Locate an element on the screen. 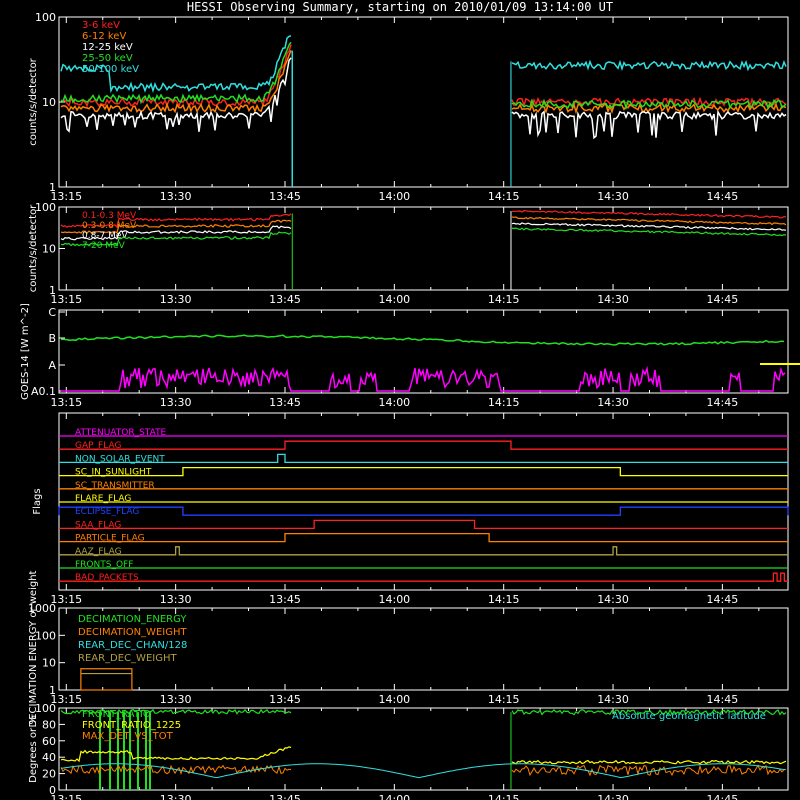 The image size is (800, 800). legend-entry: REAR_DEC_WEIGHT is located at coordinates (127, 658).